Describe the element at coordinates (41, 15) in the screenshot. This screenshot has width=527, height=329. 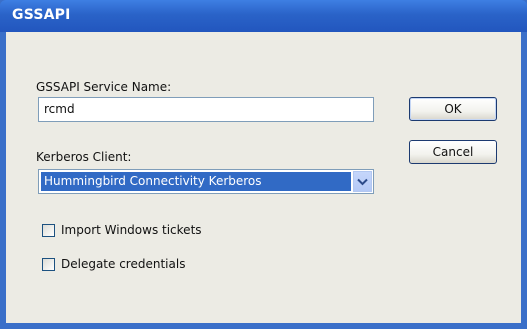
I see `dialog-title: GSSAPI` at that location.